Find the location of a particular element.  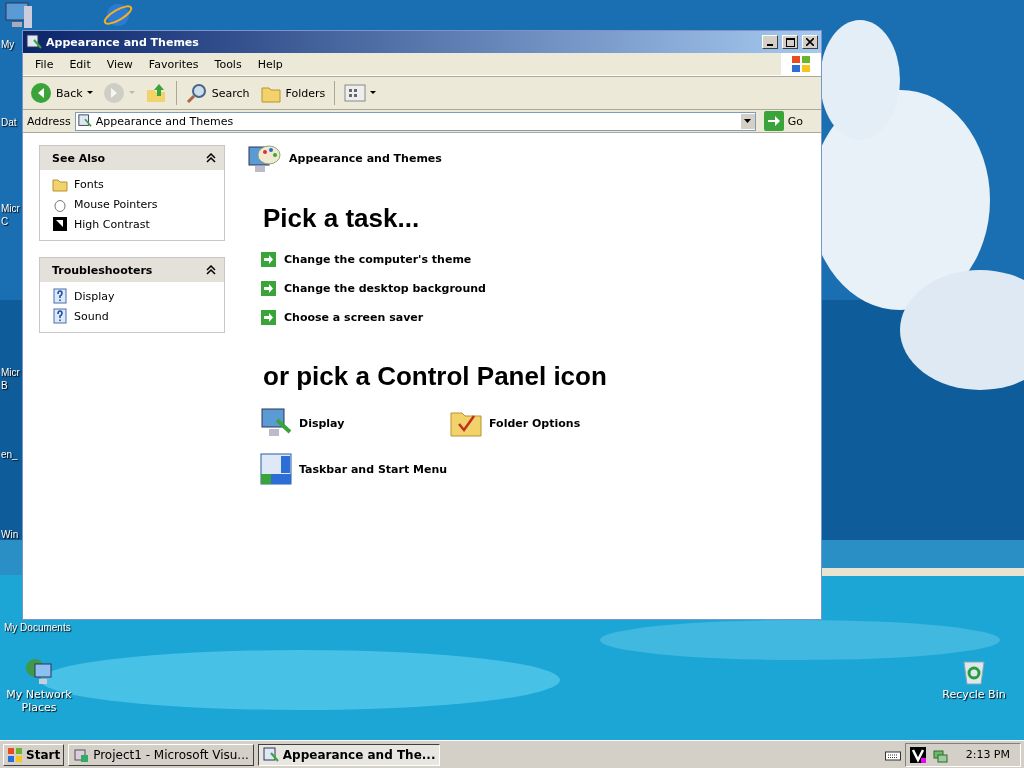

desktop-icon-label: Dat is located at coordinates (9, 122).